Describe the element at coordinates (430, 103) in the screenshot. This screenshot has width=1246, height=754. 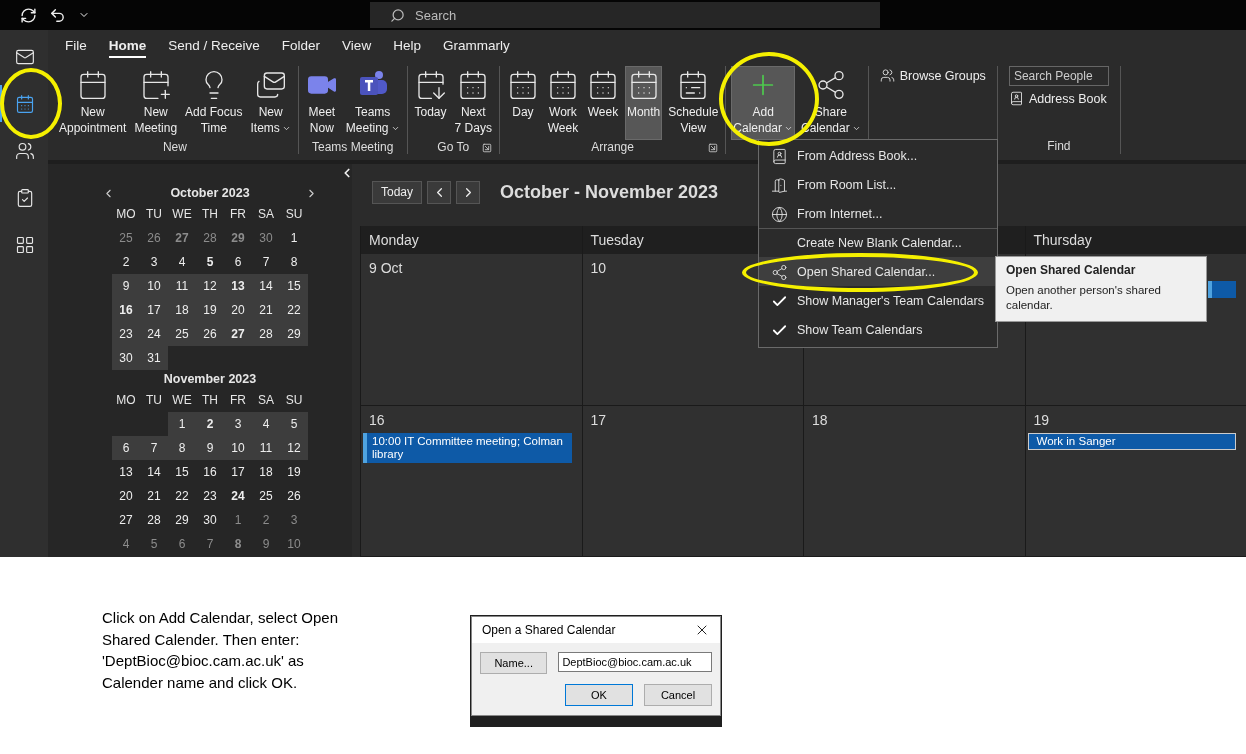
I see `ribbon-button: Today` at that location.